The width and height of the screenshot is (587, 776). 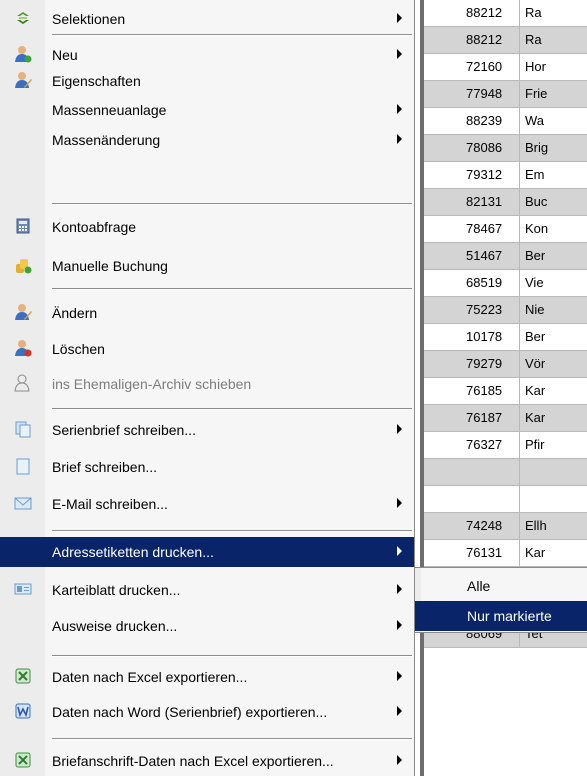 I want to click on table-row: 75223 Nie, so click(x=503, y=310).